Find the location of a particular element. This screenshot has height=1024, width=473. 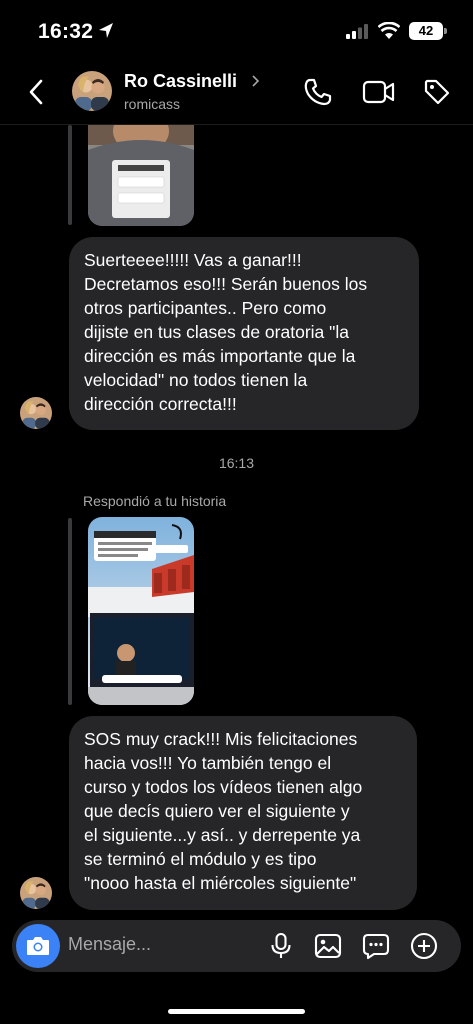

cellular-signal-icon is located at coordinates (357, 31).